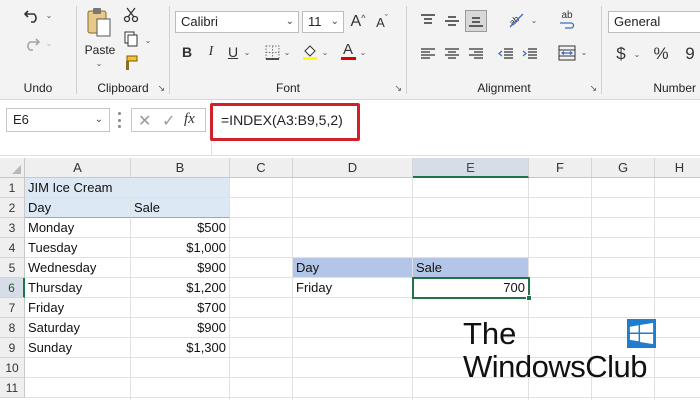  Describe the element at coordinates (32, 15) in the screenshot. I see `undo-icon` at that location.